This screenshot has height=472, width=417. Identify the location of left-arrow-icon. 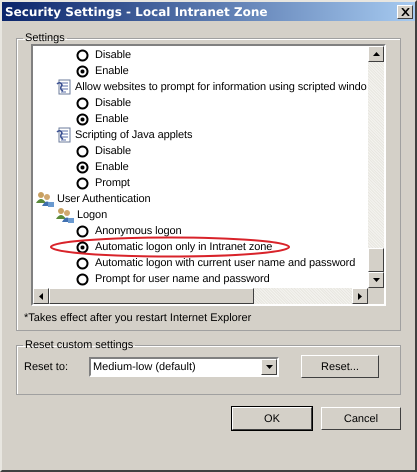
(41, 296).